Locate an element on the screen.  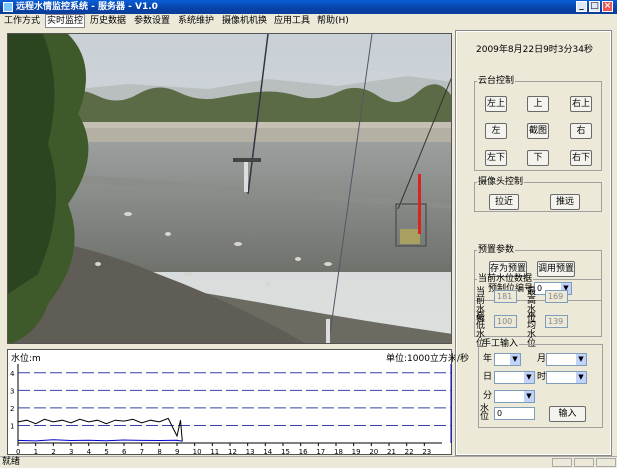
menu-help: 帮助(H) is located at coordinates (333, 21).